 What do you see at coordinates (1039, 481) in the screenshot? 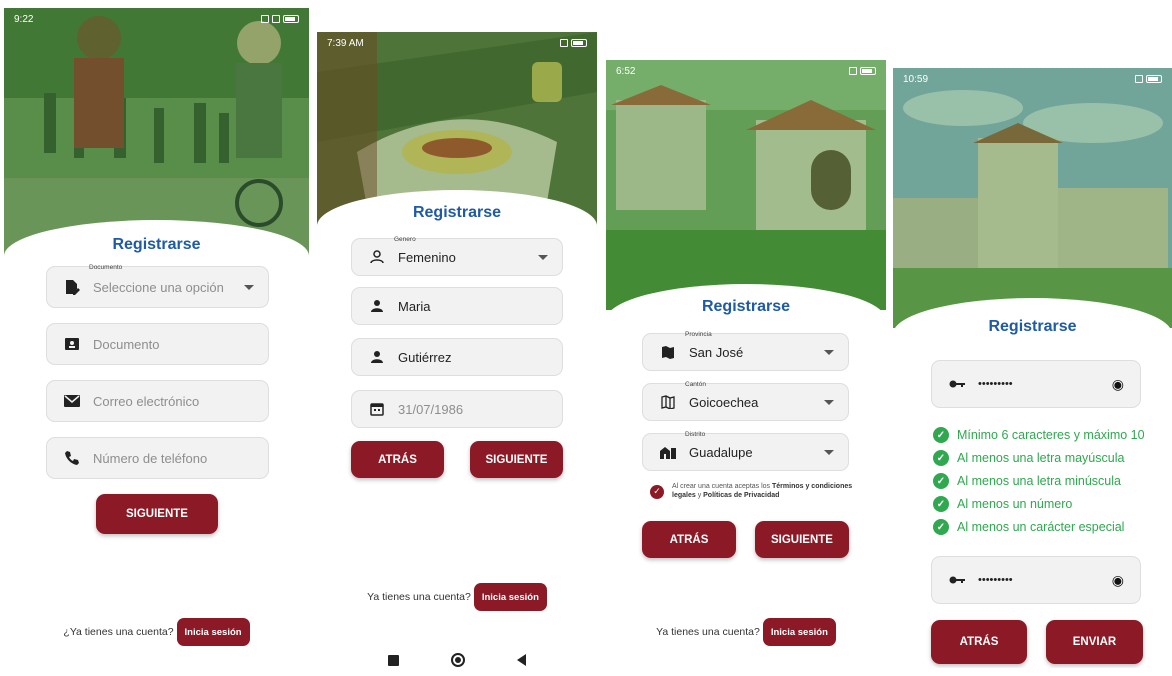
I see `rule-text: Al menos una letra minúscula` at bounding box center [1039, 481].